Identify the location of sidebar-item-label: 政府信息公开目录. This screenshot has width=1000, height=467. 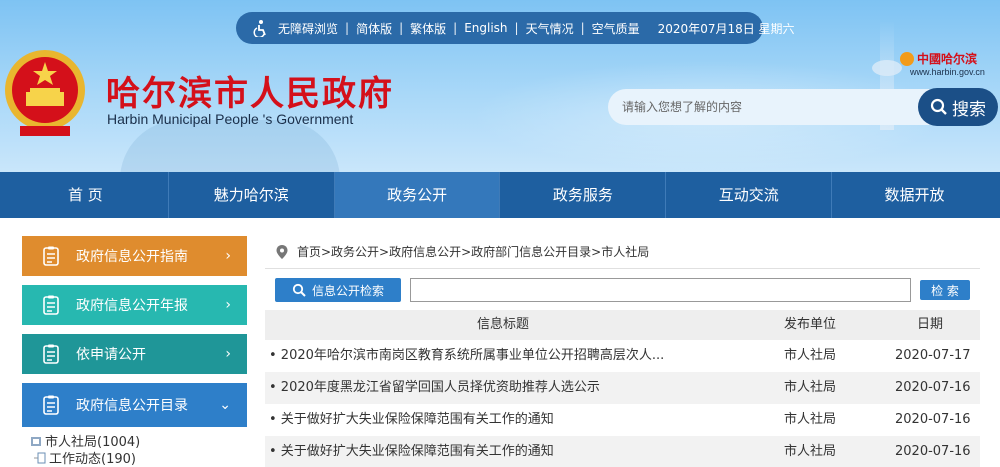
(132, 406).